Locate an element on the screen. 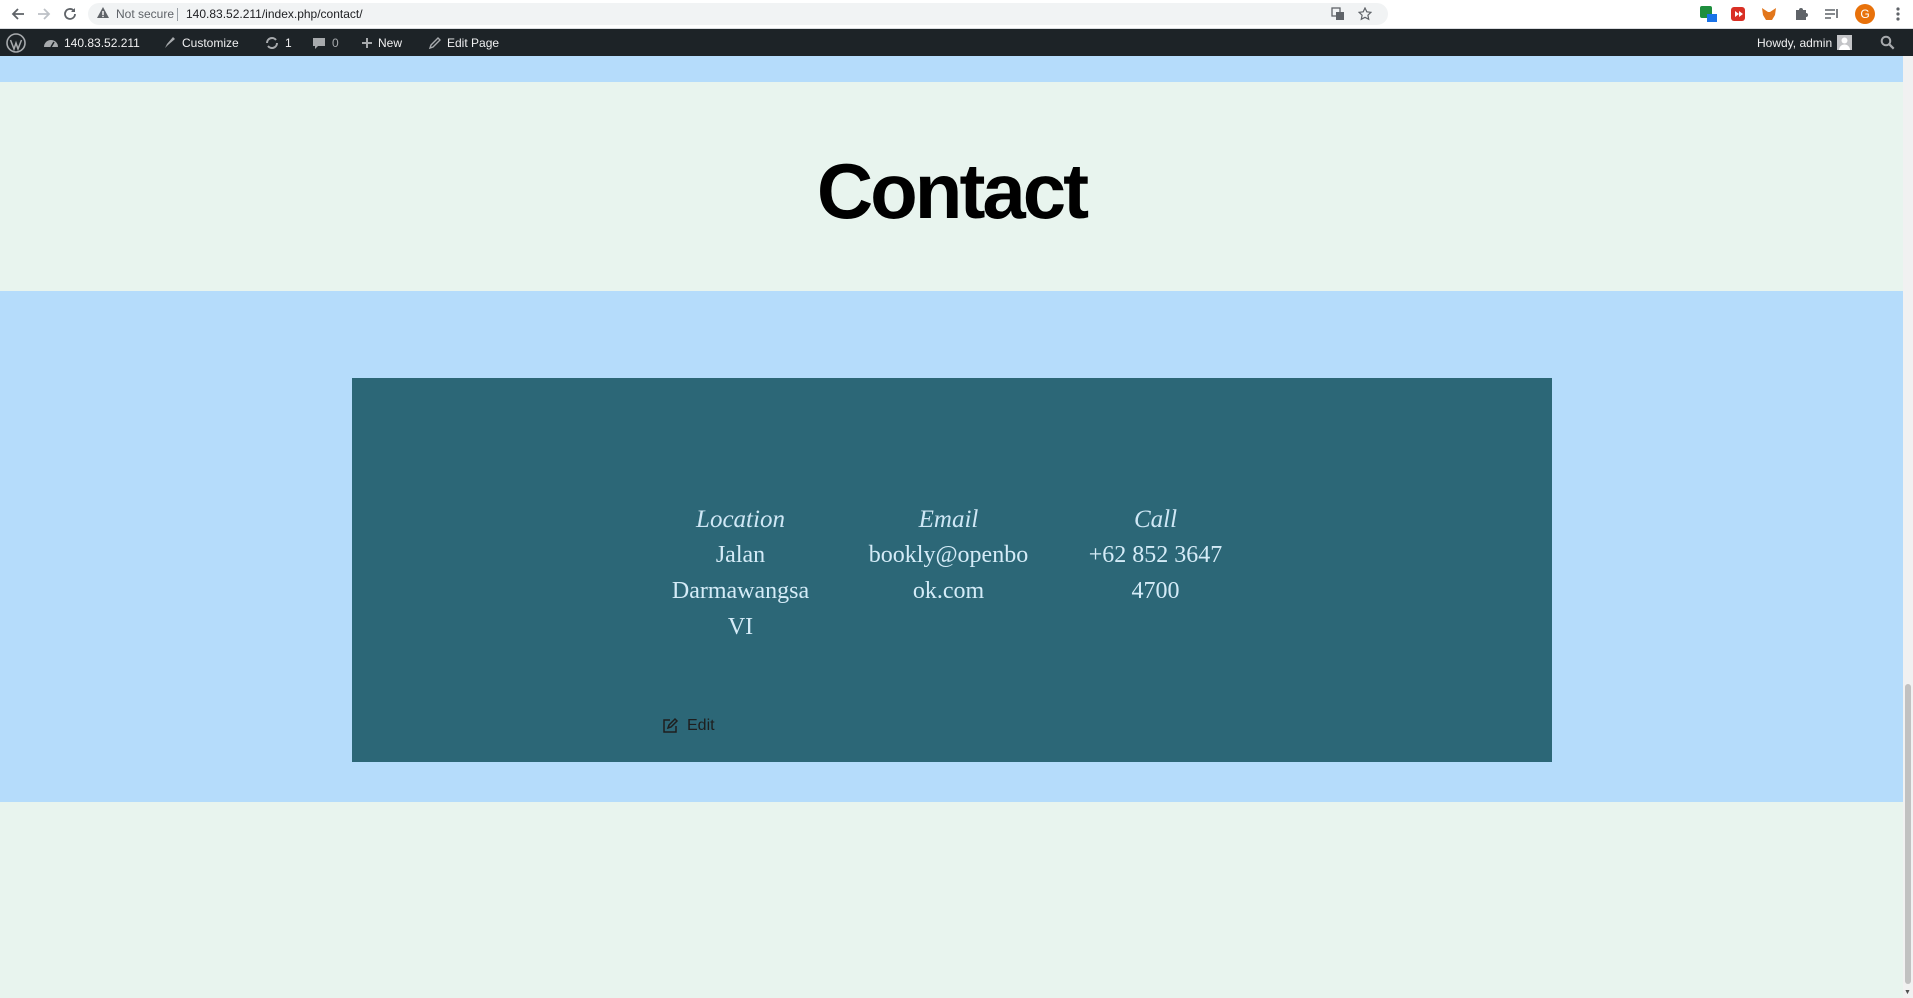  search-icon is located at coordinates (1887, 42).